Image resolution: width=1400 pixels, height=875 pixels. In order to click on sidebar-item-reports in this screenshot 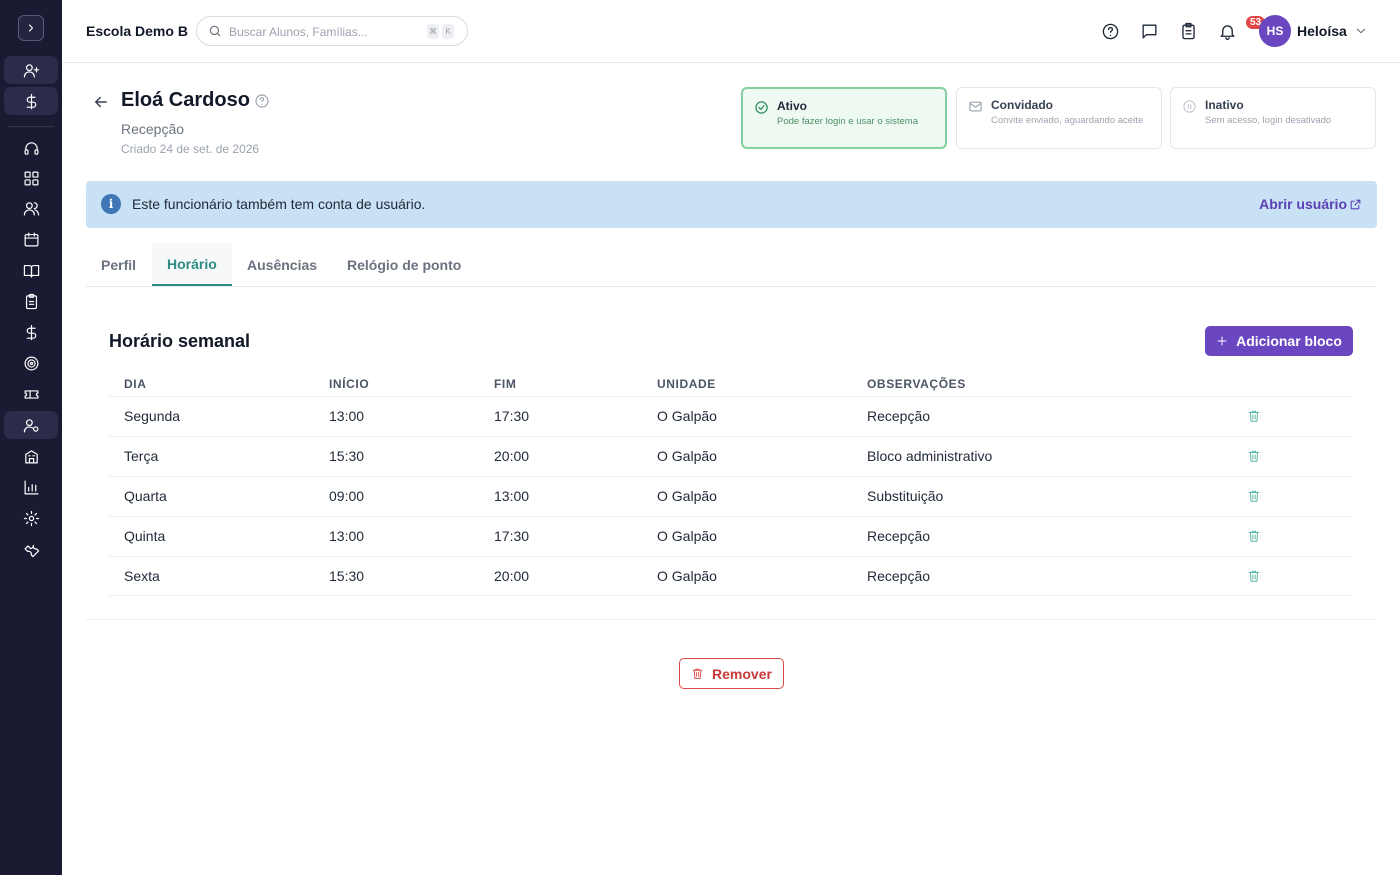, I will do `click(31, 487)`.